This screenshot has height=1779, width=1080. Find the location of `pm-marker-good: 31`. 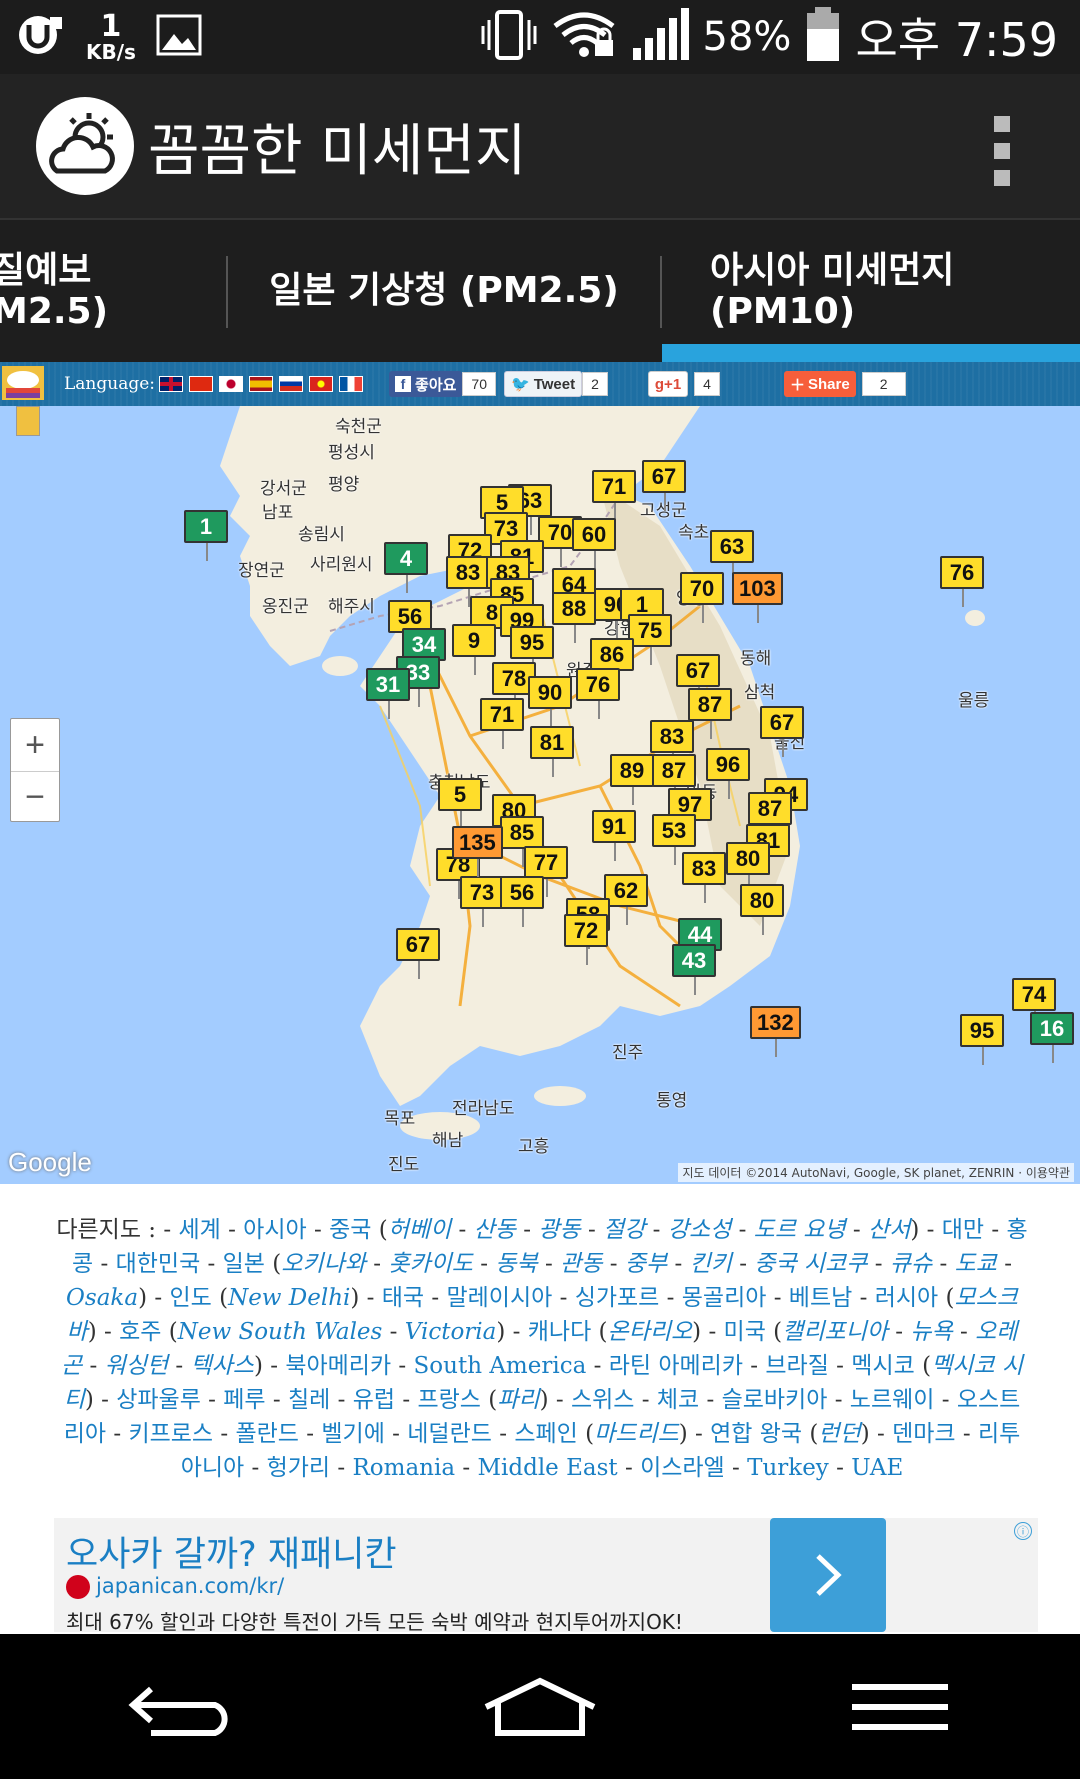

pm-marker-good: 31 is located at coordinates (388, 693).